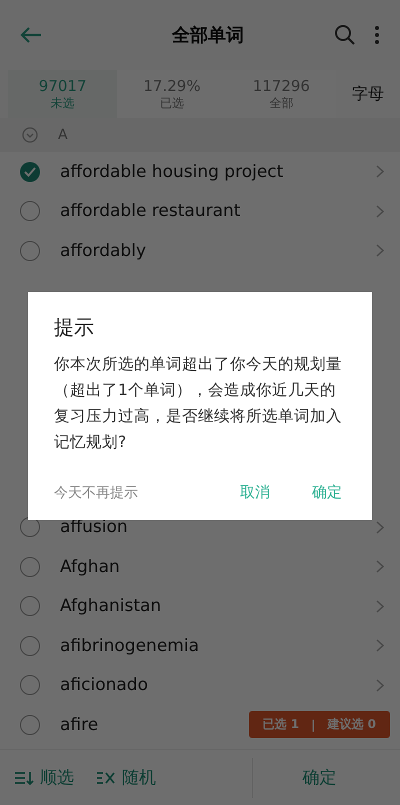  What do you see at coordinates (208, 685) in the screenshot?
I see `word-text: aficionado` at bounding box center [208, 685].